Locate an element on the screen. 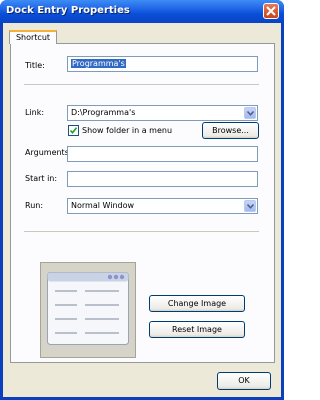  reset-image-button: Reset Image is located at coordinates (197, 329).